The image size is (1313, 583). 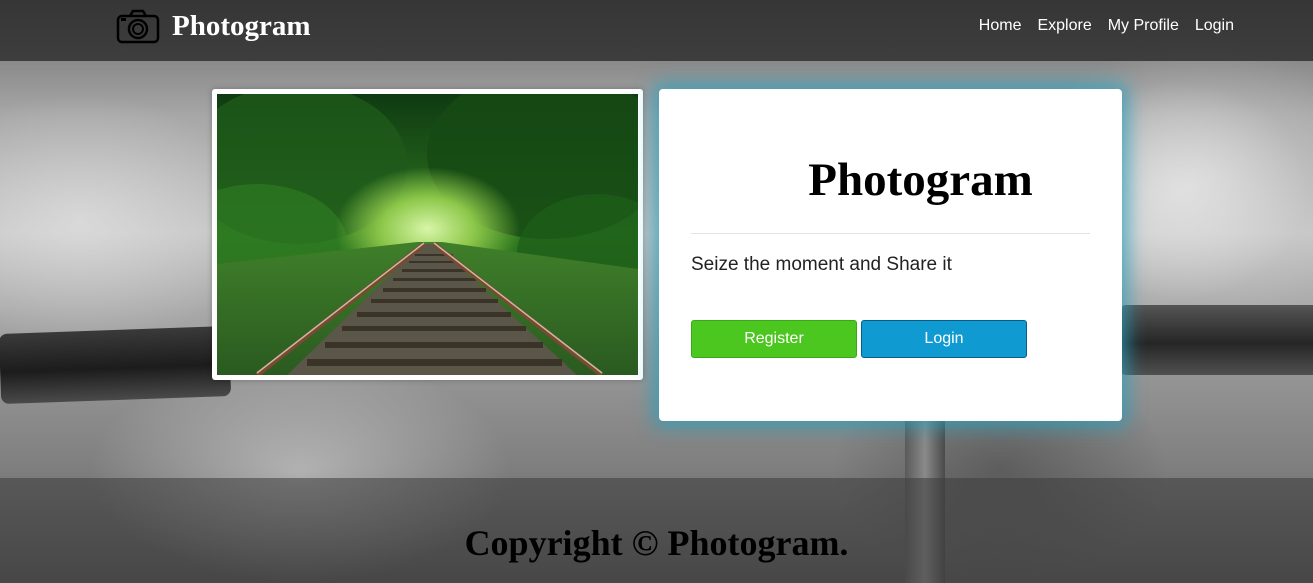 I want to click on background-log-right, so click(x=1216, y=340).